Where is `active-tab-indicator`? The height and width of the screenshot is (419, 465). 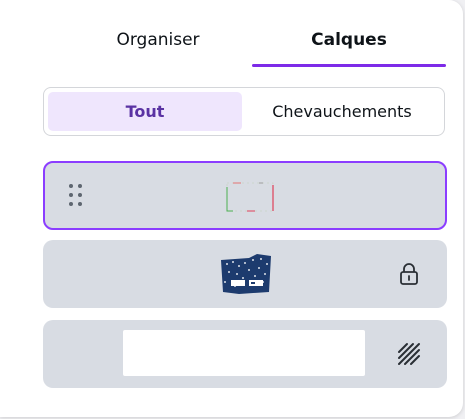
active-tab-indicator is located at coordinates (349, 65).